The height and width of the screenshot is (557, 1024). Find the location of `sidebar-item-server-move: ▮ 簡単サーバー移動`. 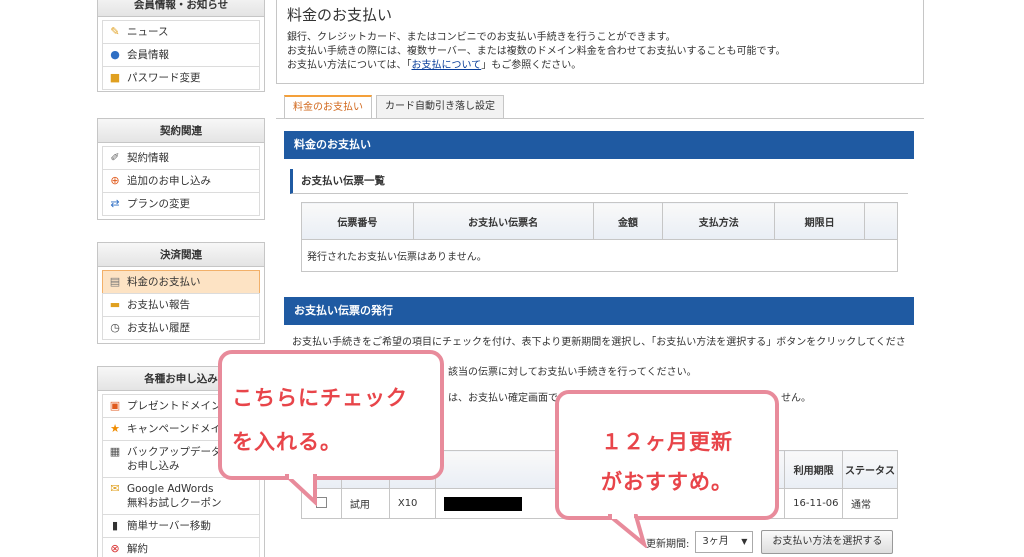

sidebar-item-server-move: ▮ 簡単サーバー移動 is located at coordinates (181, 525).